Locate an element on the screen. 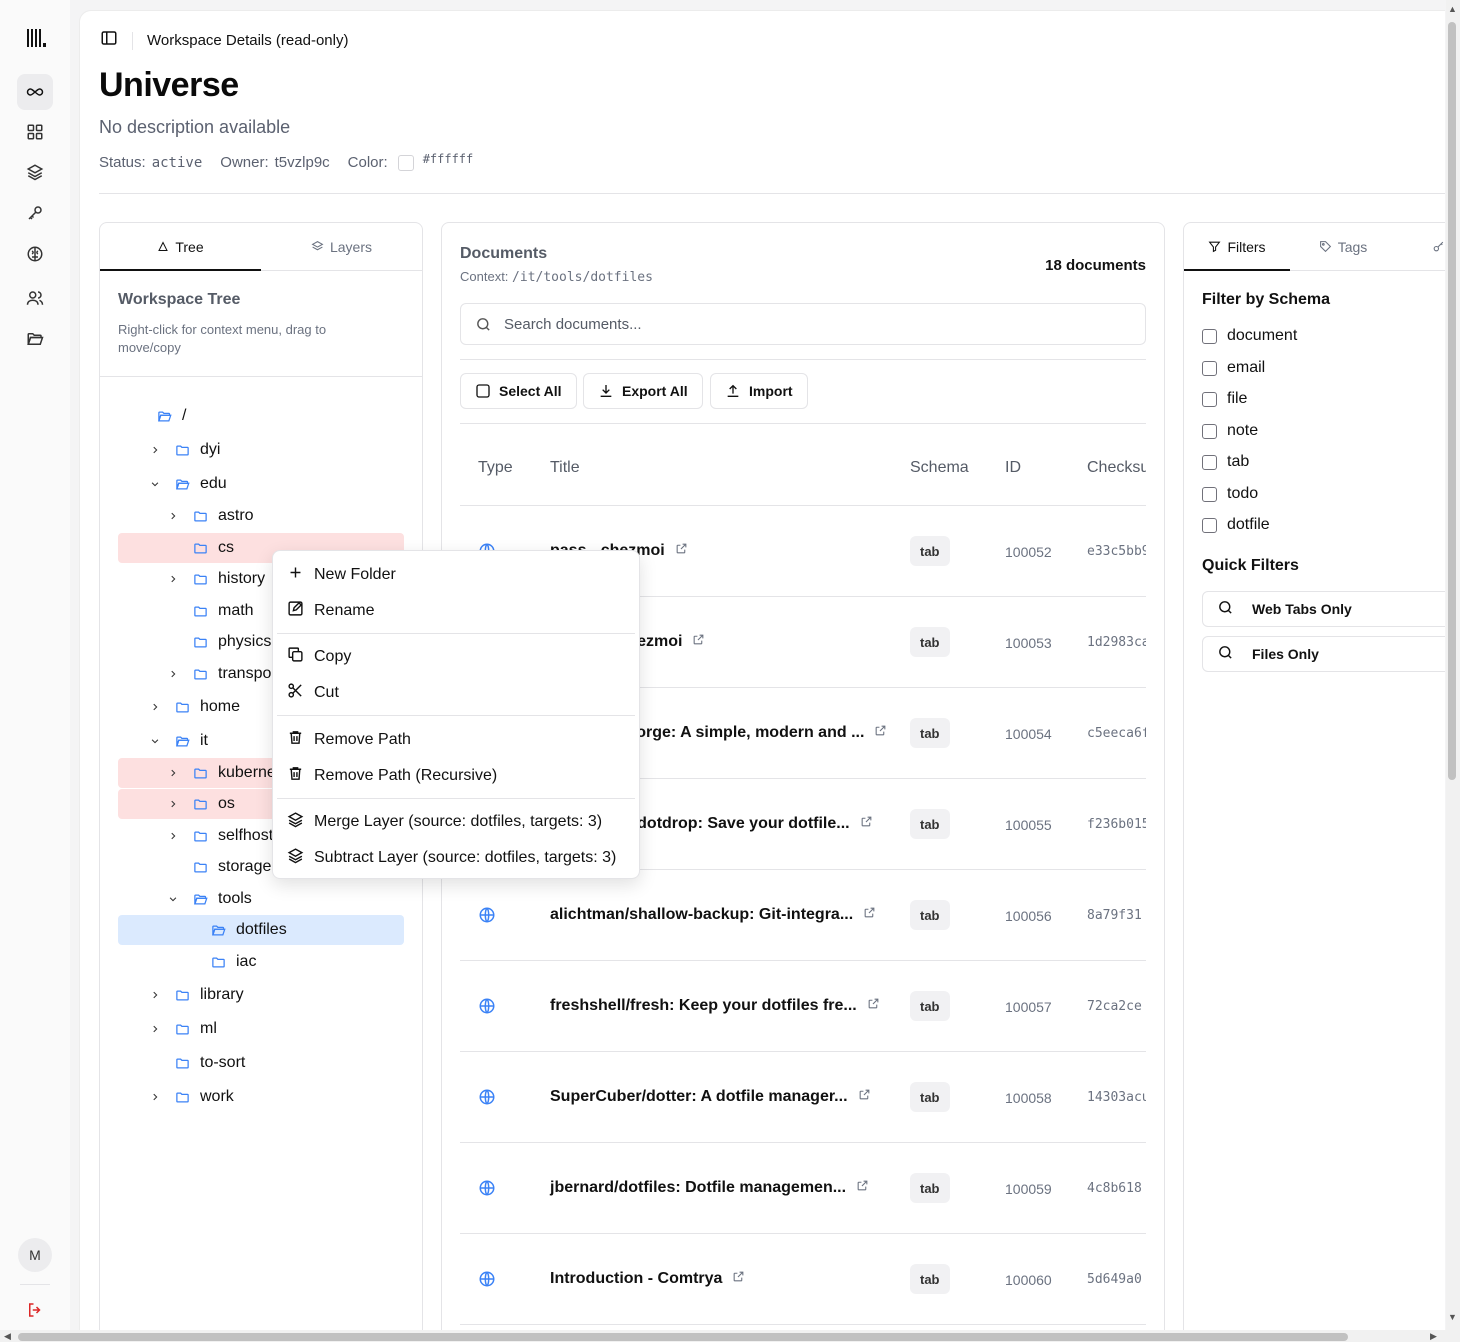  context-menu-item: Remove Path is located at coordinates (349, 740).